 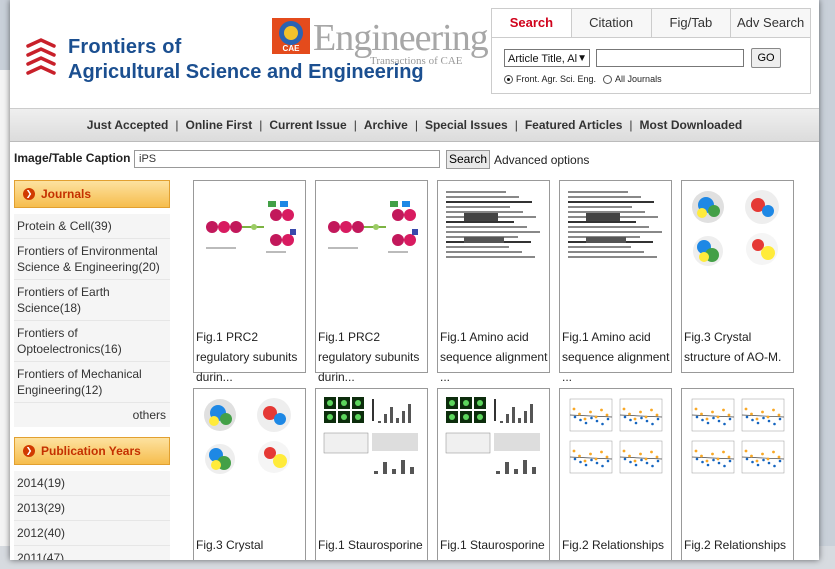 What do you see at coordinates (738, 347) in the screenshot?
I see `figure-caption-link: Fig.3 Crystal structure of AO-M.` at bounding box center [738, 347].